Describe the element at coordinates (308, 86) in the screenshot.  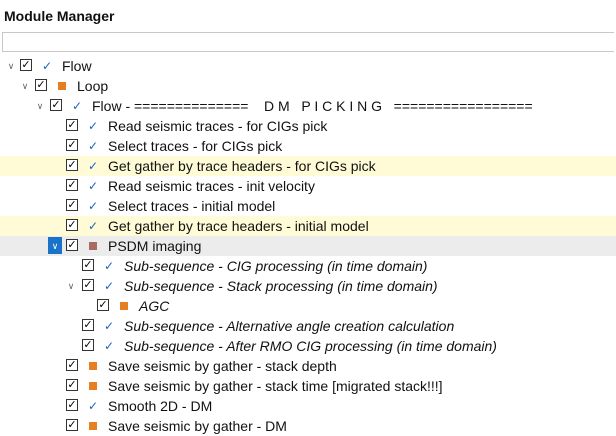
I see `tree-row: ∨ ✓ Loop` at that location.